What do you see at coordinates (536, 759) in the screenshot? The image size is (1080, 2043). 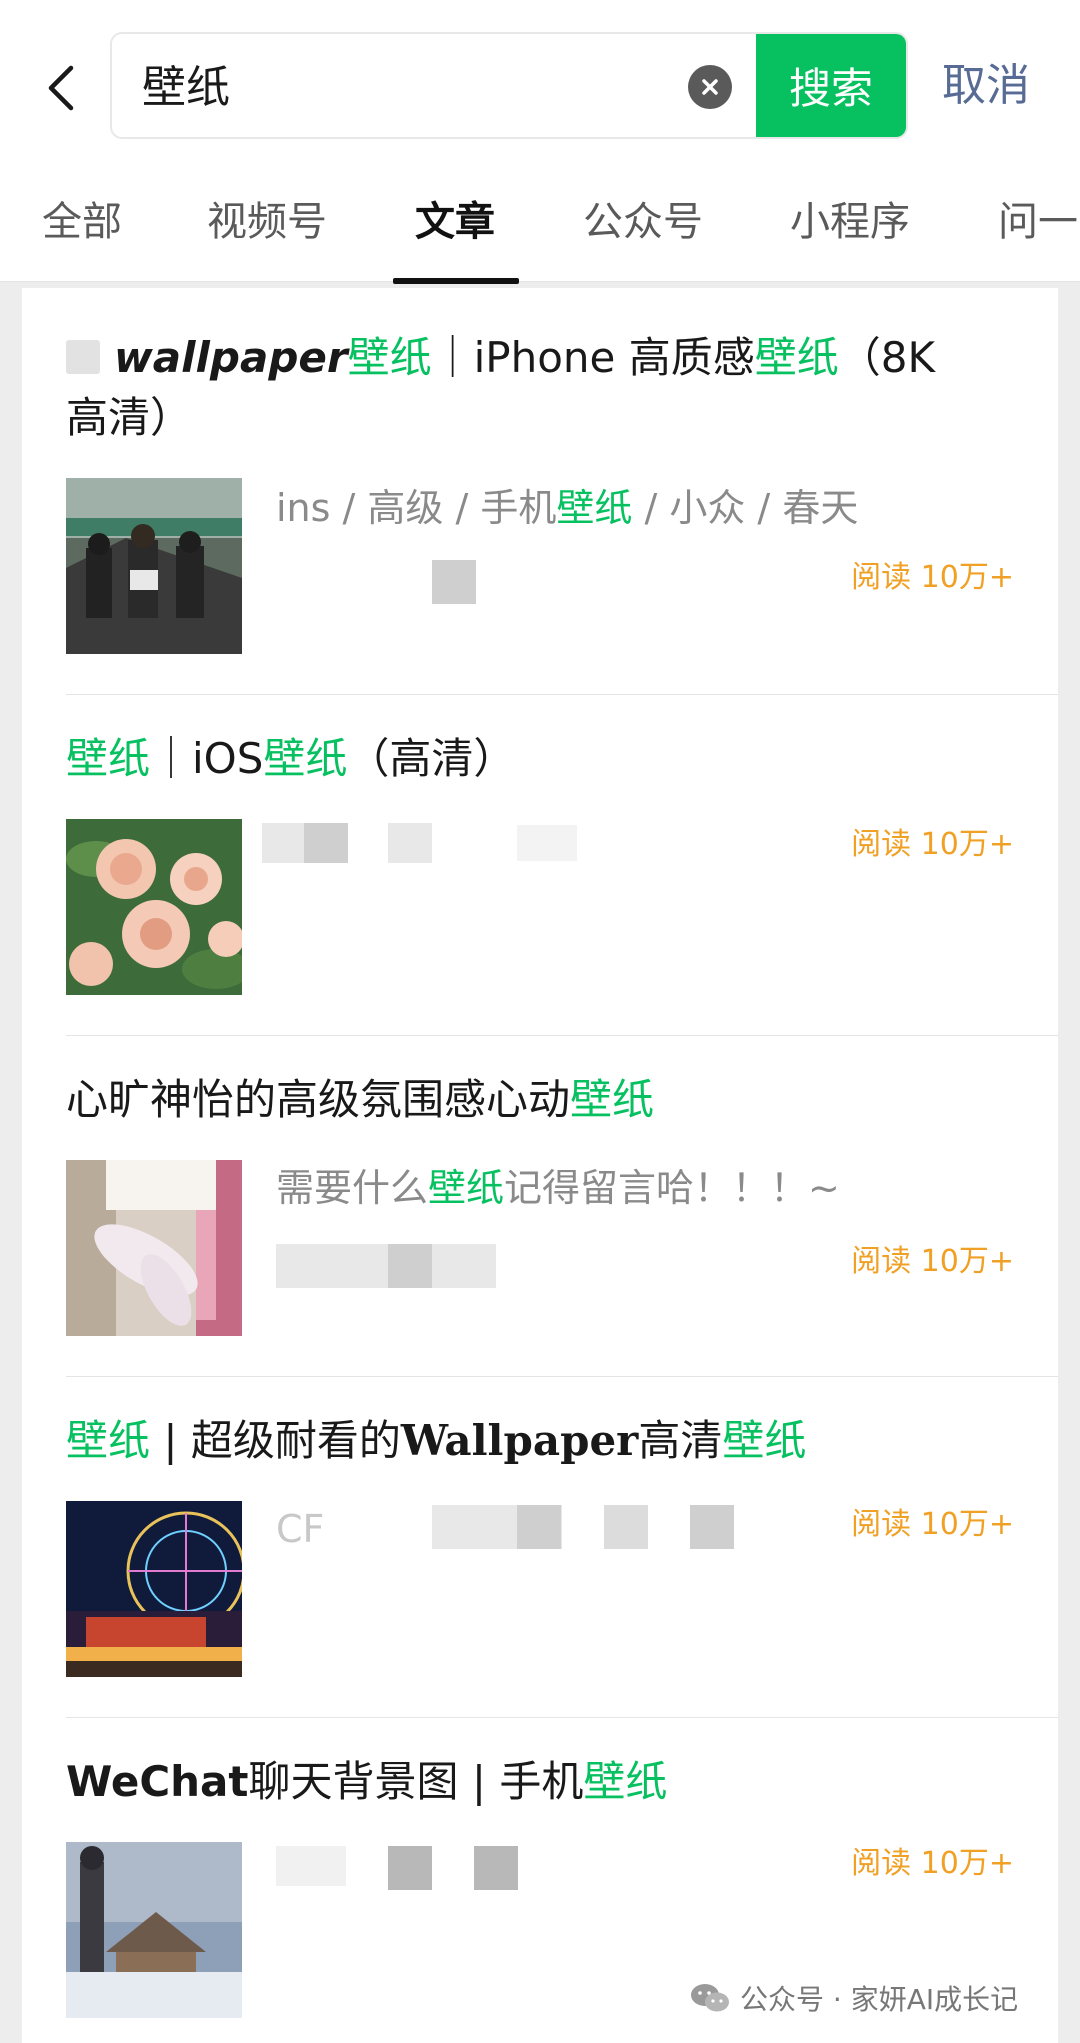 I see `article-title: 壁纸｜iOS壁纸（高清）` at bounding box center [536, 759].